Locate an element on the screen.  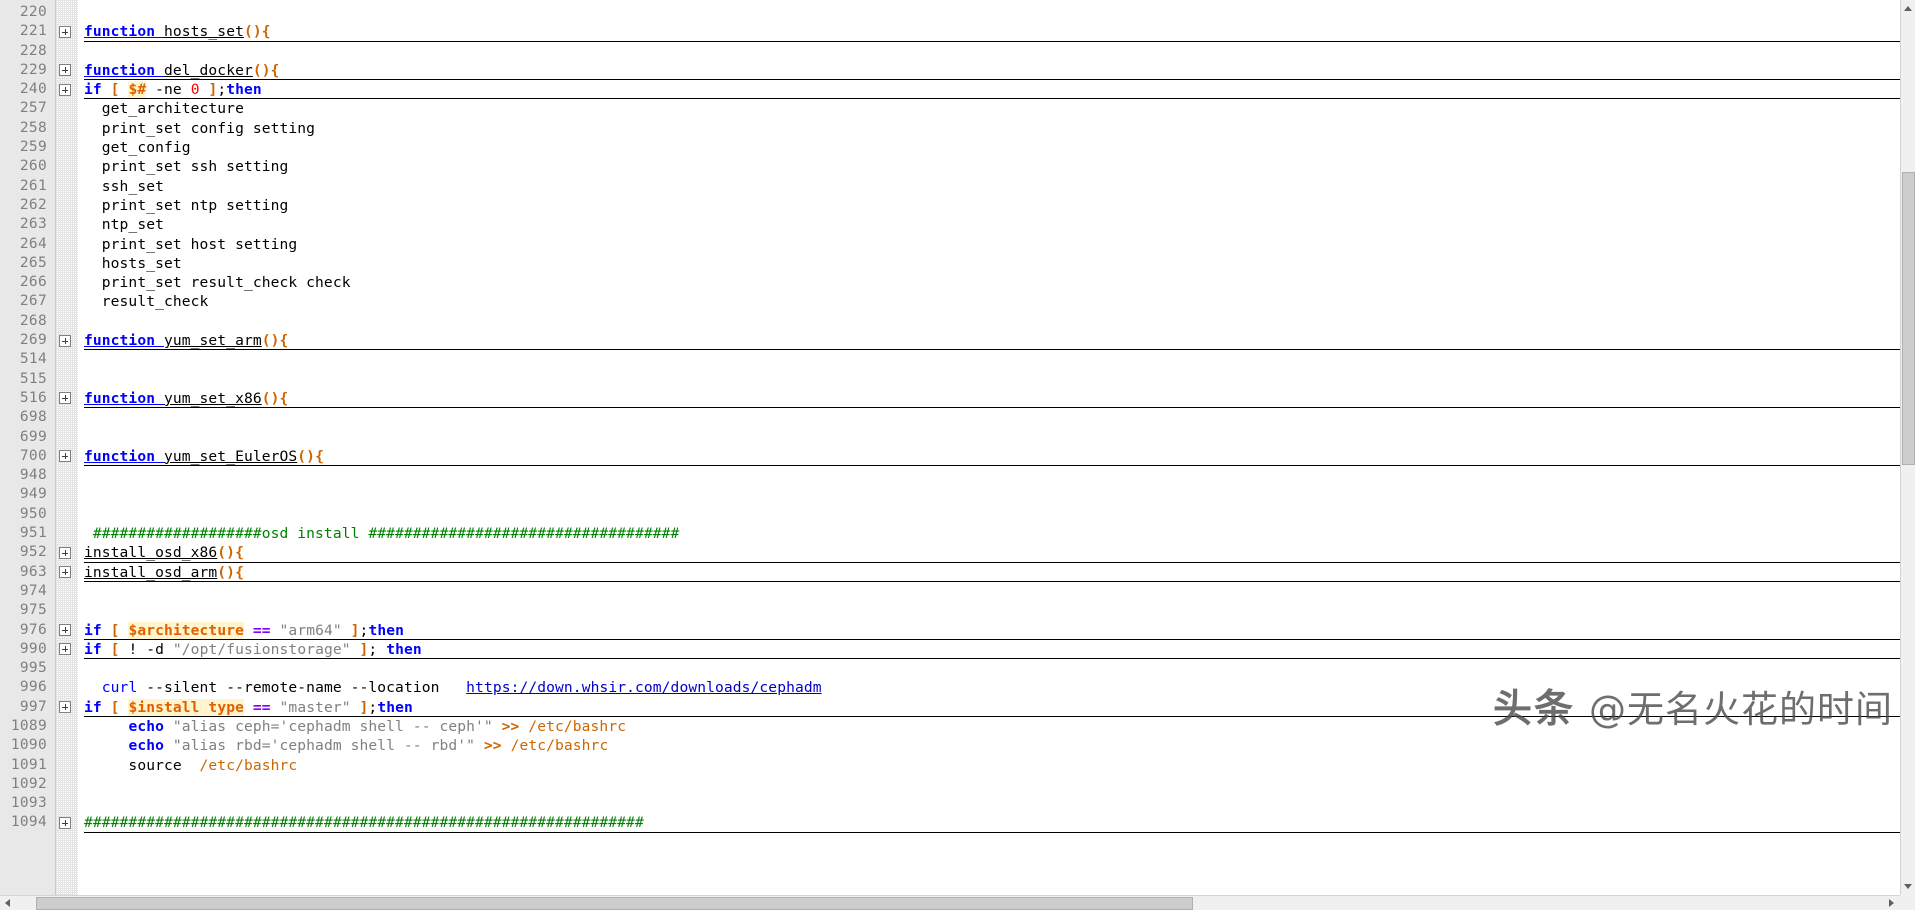
code-line: function yum_set_x86(){ is located at coordinates (989, 399).